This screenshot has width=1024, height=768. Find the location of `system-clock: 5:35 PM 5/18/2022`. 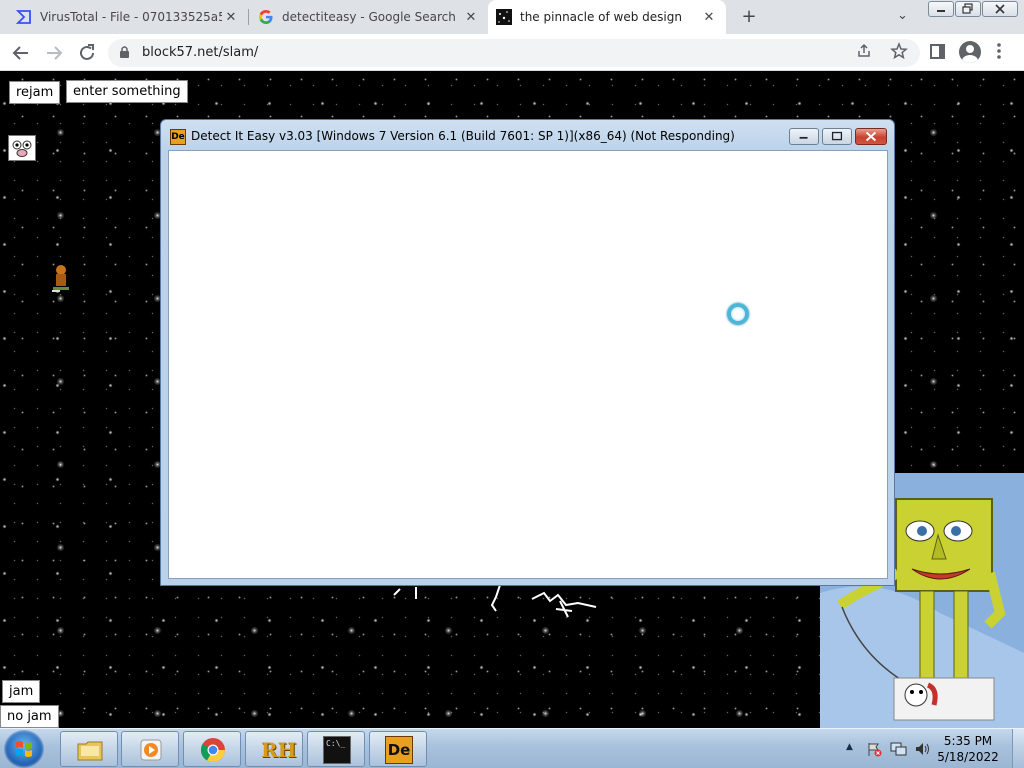

system-clock: 5:35 PM 5/18/2022 is located at coordinates (968, 749).